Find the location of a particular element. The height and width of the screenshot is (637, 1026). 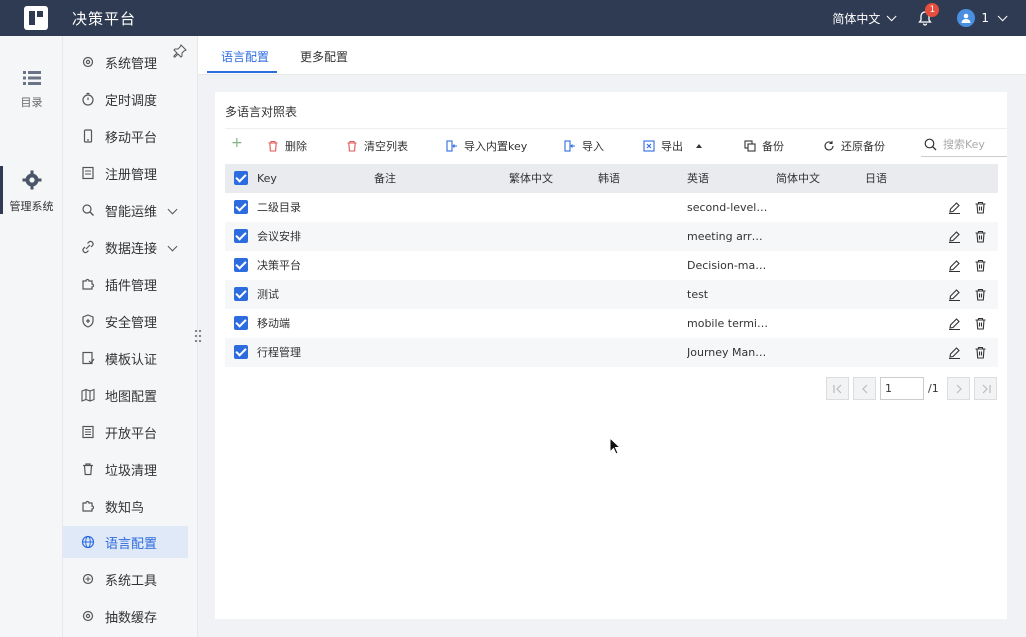

backup-button: 备份 is located at coordinates (764, 146).